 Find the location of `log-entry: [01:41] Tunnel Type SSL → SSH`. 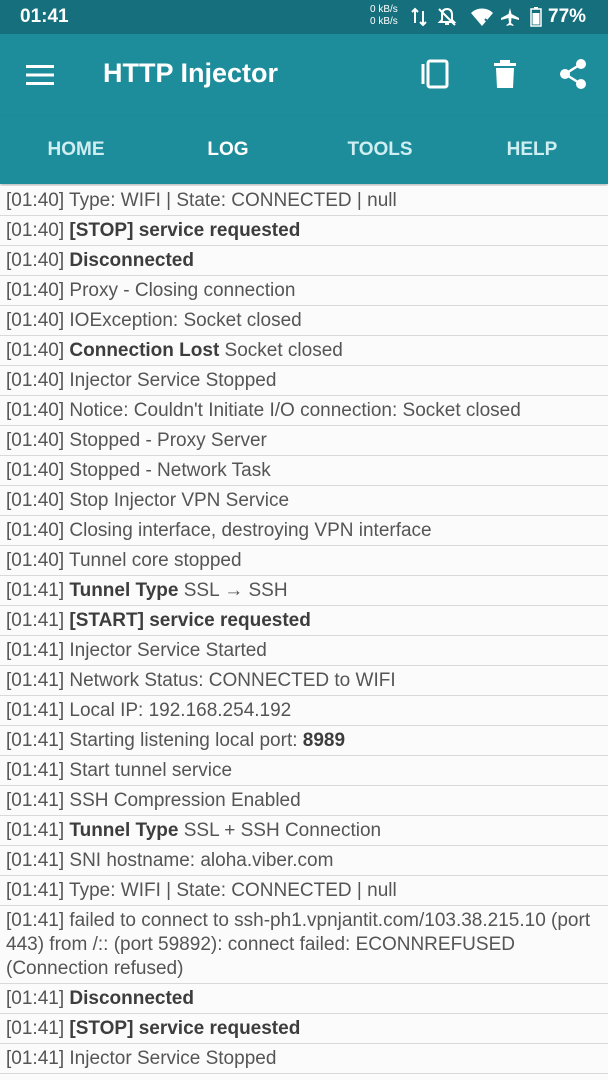

log-entry: [01:41] Tunnel Type SSL → SSH is located at coordinates (304, 591).